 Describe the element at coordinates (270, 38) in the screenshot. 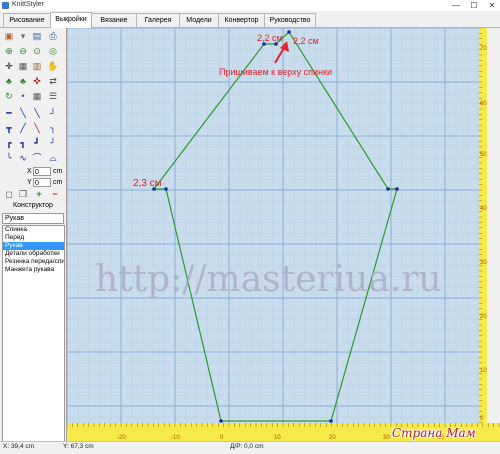

I see `dimension-label-top: 2,2 см` at that location.